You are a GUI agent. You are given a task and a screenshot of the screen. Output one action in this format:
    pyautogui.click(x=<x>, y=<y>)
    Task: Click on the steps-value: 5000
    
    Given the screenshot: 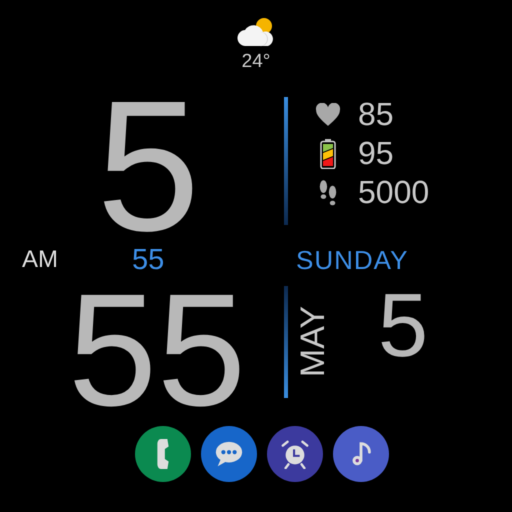 What is the action you would take?
    pyautogui.click(x=394, y=192)
    